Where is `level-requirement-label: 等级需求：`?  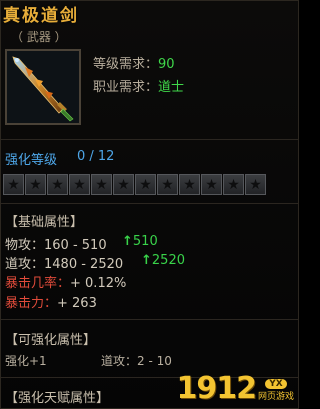 level-requirement-label: 等级需求： is located at coordinates (126, 64).